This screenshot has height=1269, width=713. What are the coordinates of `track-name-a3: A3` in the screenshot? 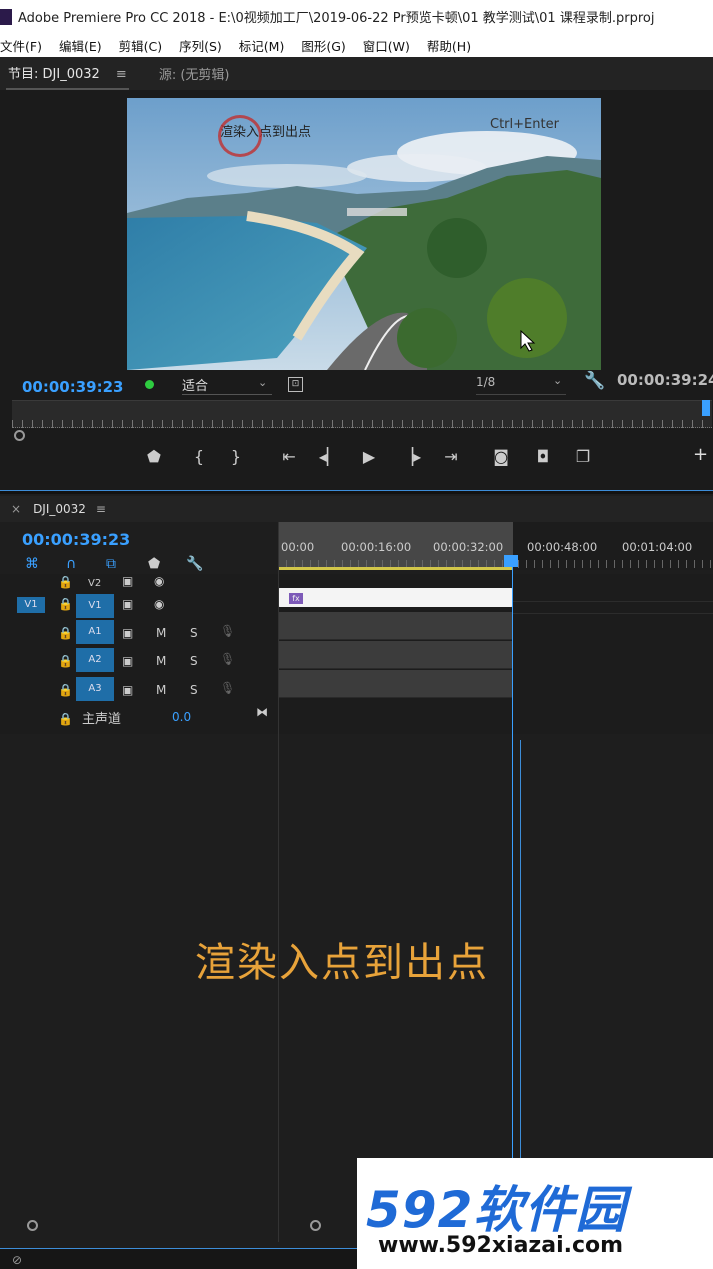 It's located at (95, 689).